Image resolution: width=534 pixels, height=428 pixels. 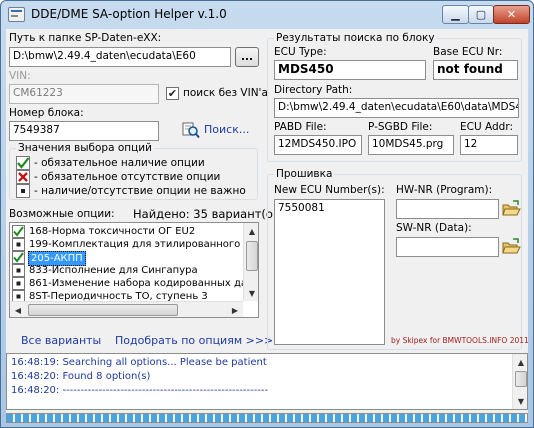 I want to click on legend-item-required: - обязательное наличие опции, so click(x=119, y=163).